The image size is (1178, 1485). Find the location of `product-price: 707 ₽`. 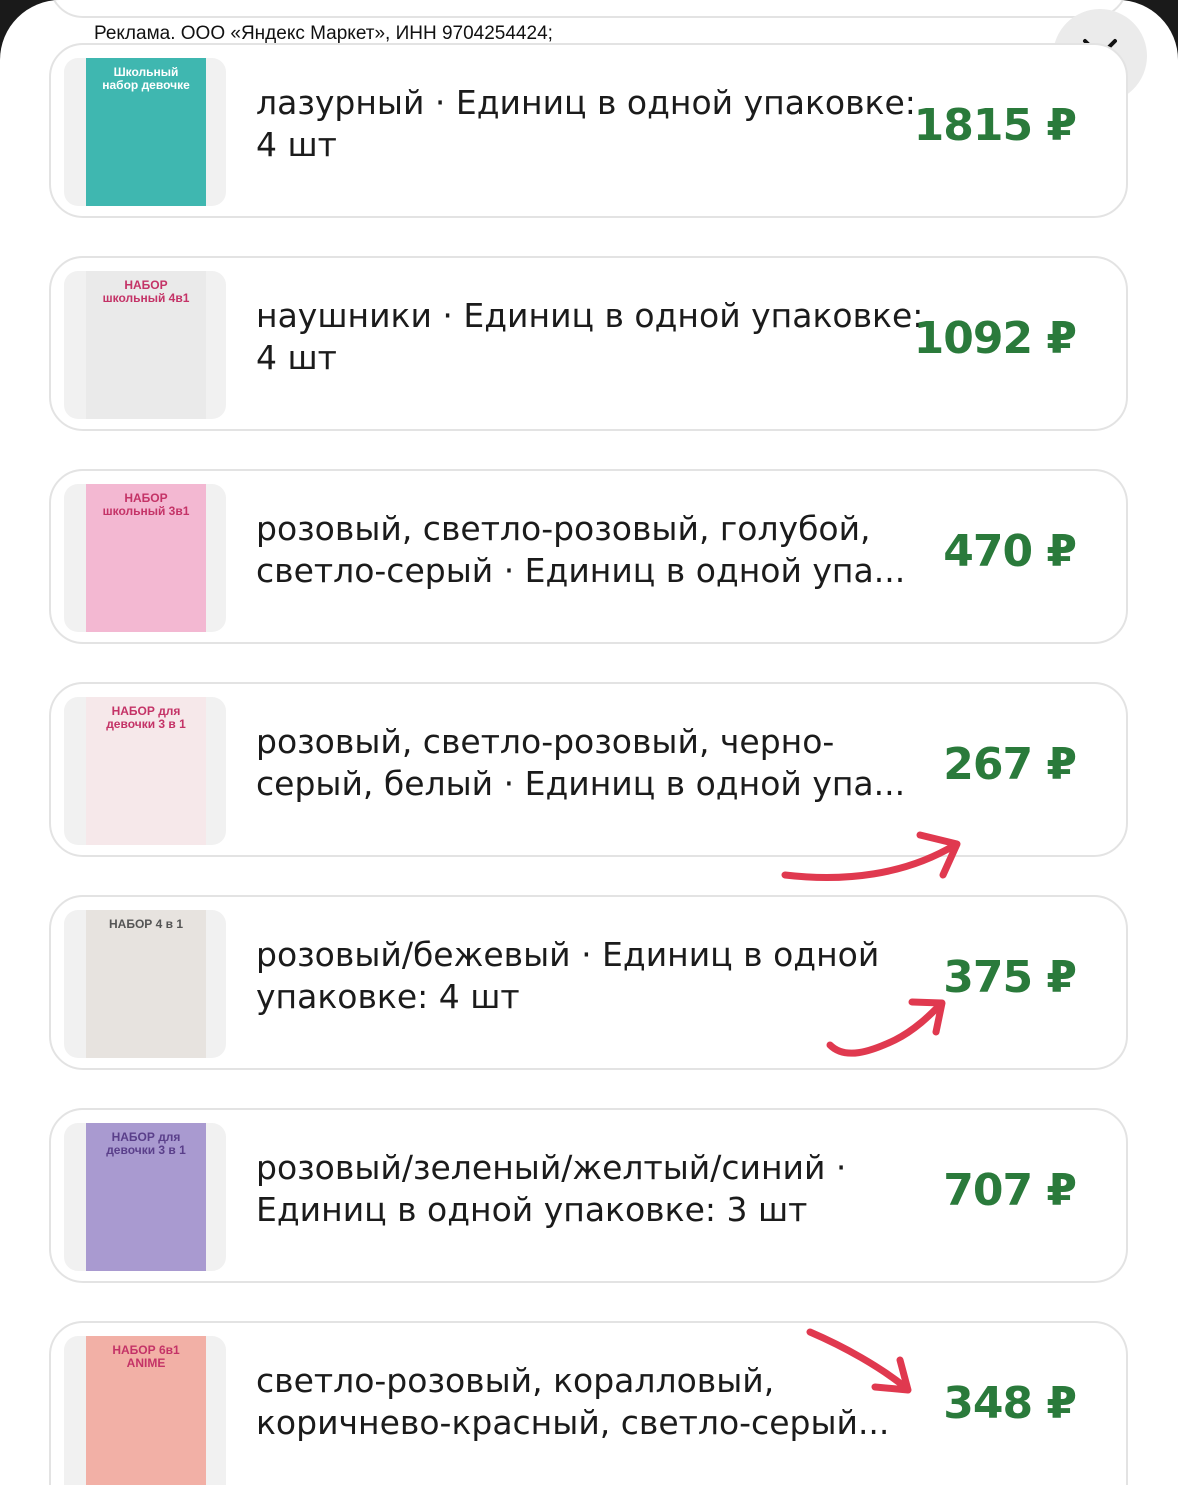

product-price: 707 ₽ is located at coordinates (1010, 1190).